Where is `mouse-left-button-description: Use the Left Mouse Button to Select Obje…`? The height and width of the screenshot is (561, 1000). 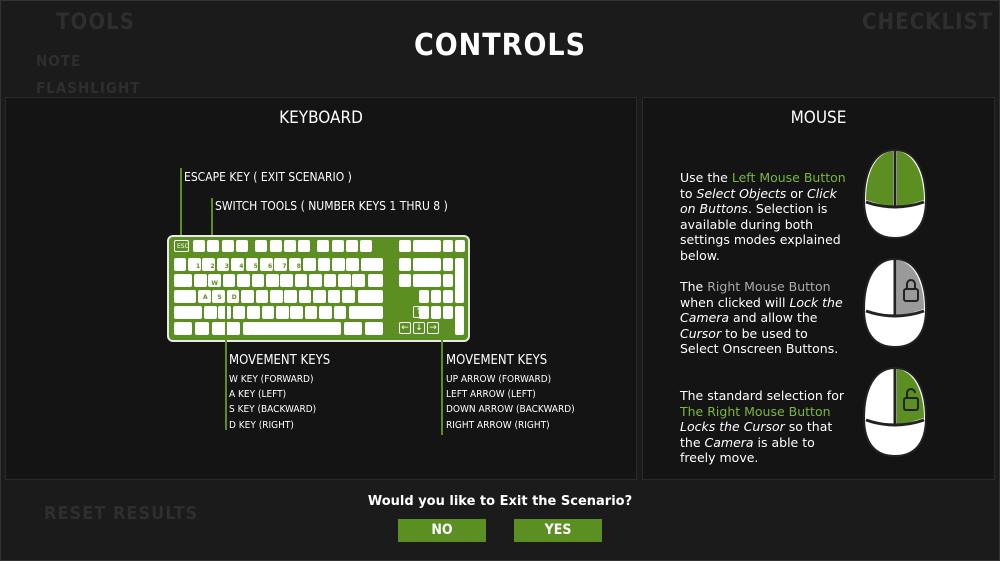 mouse-left-button-description: Use the Left Mouse Button to Select Obje… is located at coordinates (763, 216).